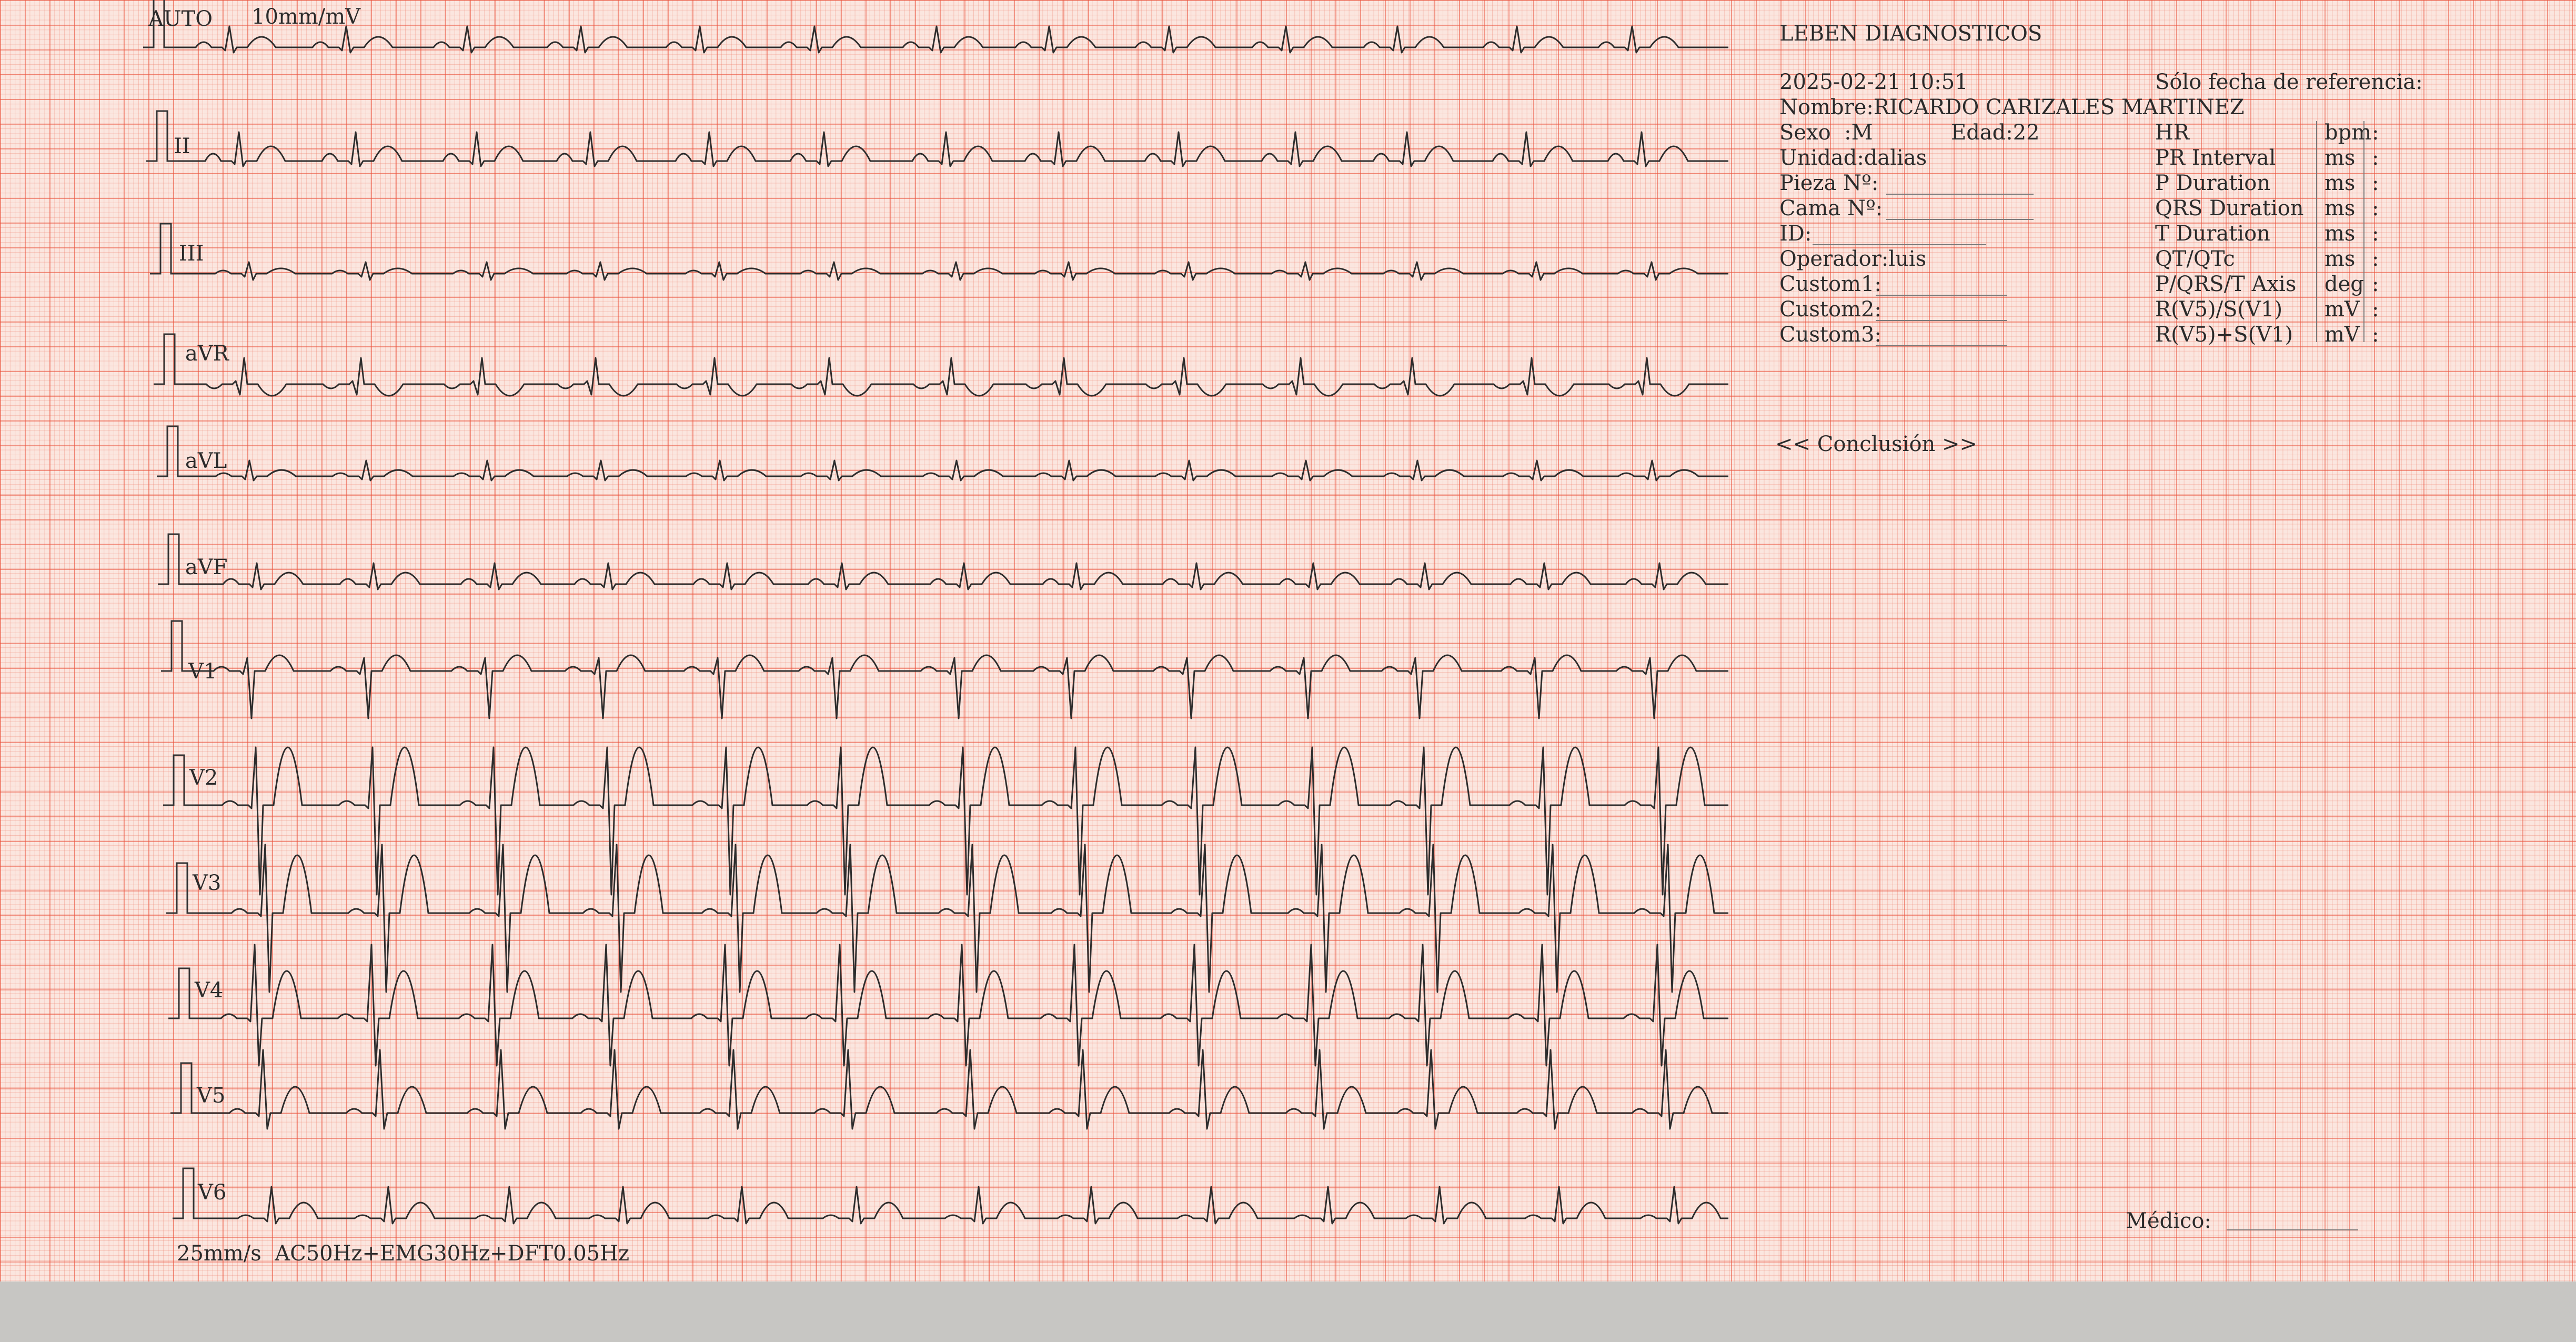 The width and height of the screenshot is (2576, 1342). Describe the element at coordinates (953, 149) in the screenshot. I see `lead-ii-trace` at that location.